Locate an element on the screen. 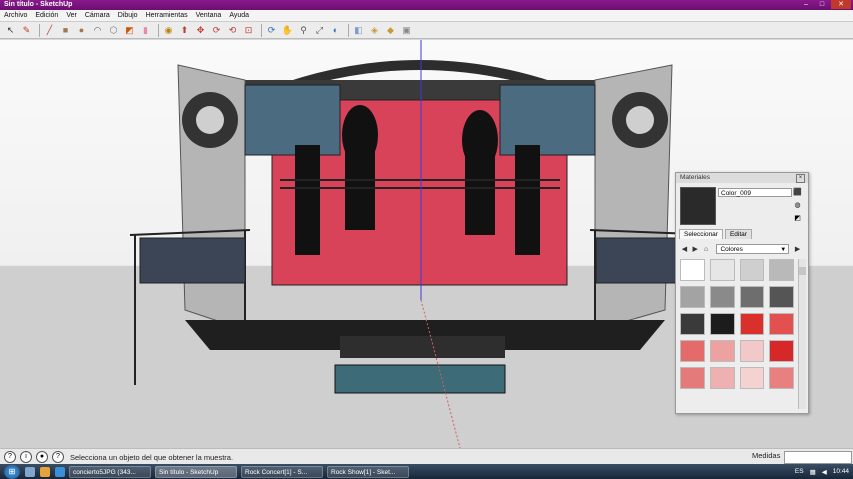  help-icon: ? is located at coordinates (58, 457).